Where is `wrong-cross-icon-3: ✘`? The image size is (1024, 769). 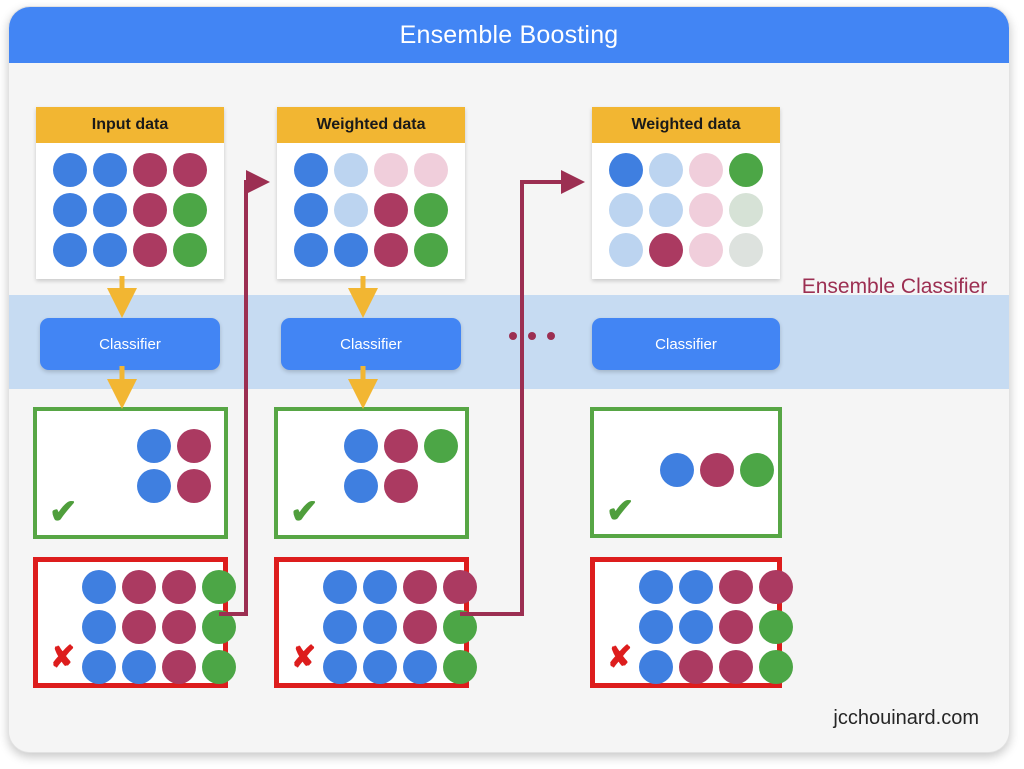
wrong-cross-icon-3: ✘ is located at coordinates (620, 657).